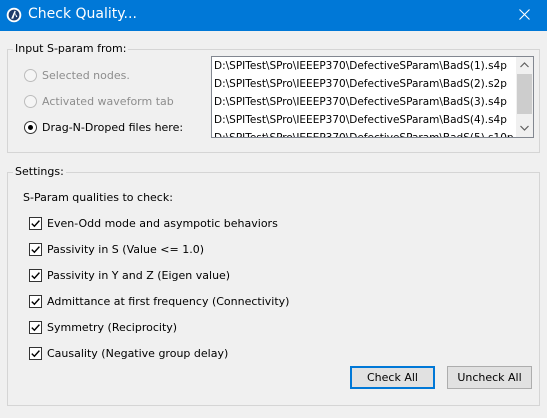  I want to click on radio-selected-nodes: Selected nodes., so click(77, 75).